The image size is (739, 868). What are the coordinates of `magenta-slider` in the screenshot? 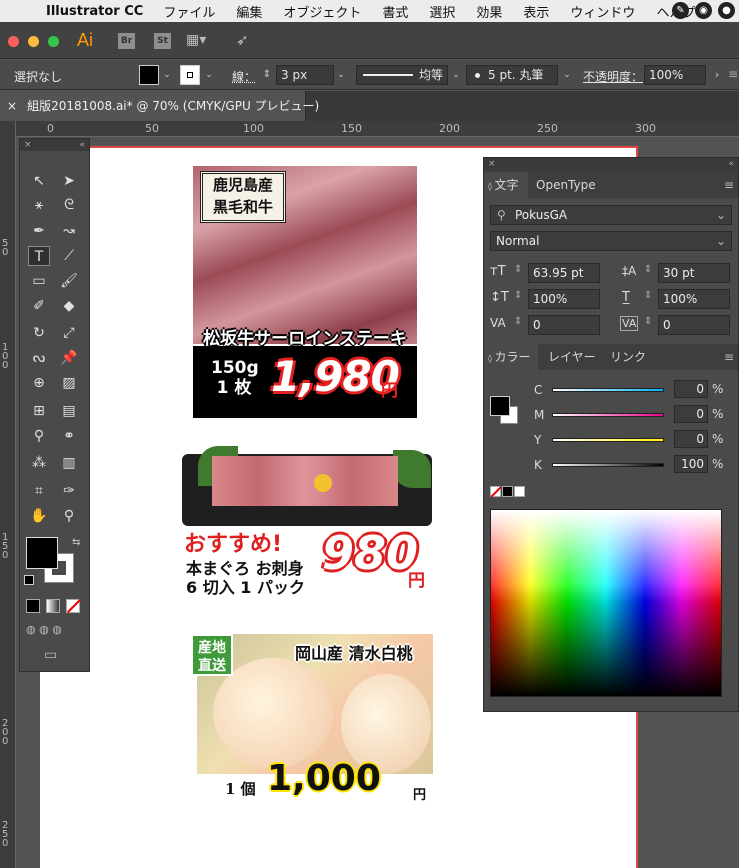 It's located at (608, 415).